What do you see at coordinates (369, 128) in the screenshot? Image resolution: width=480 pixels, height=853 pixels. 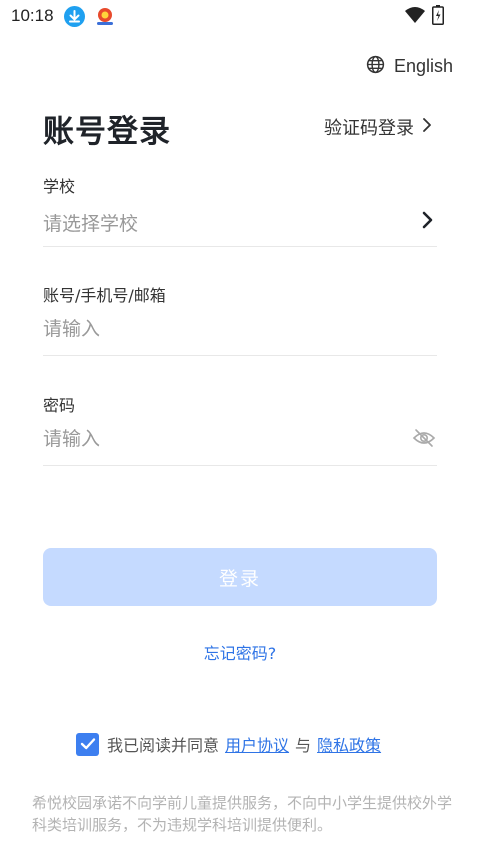 I see `verification-code-login-label: 验证码登录` at bounding box center [369, 128].